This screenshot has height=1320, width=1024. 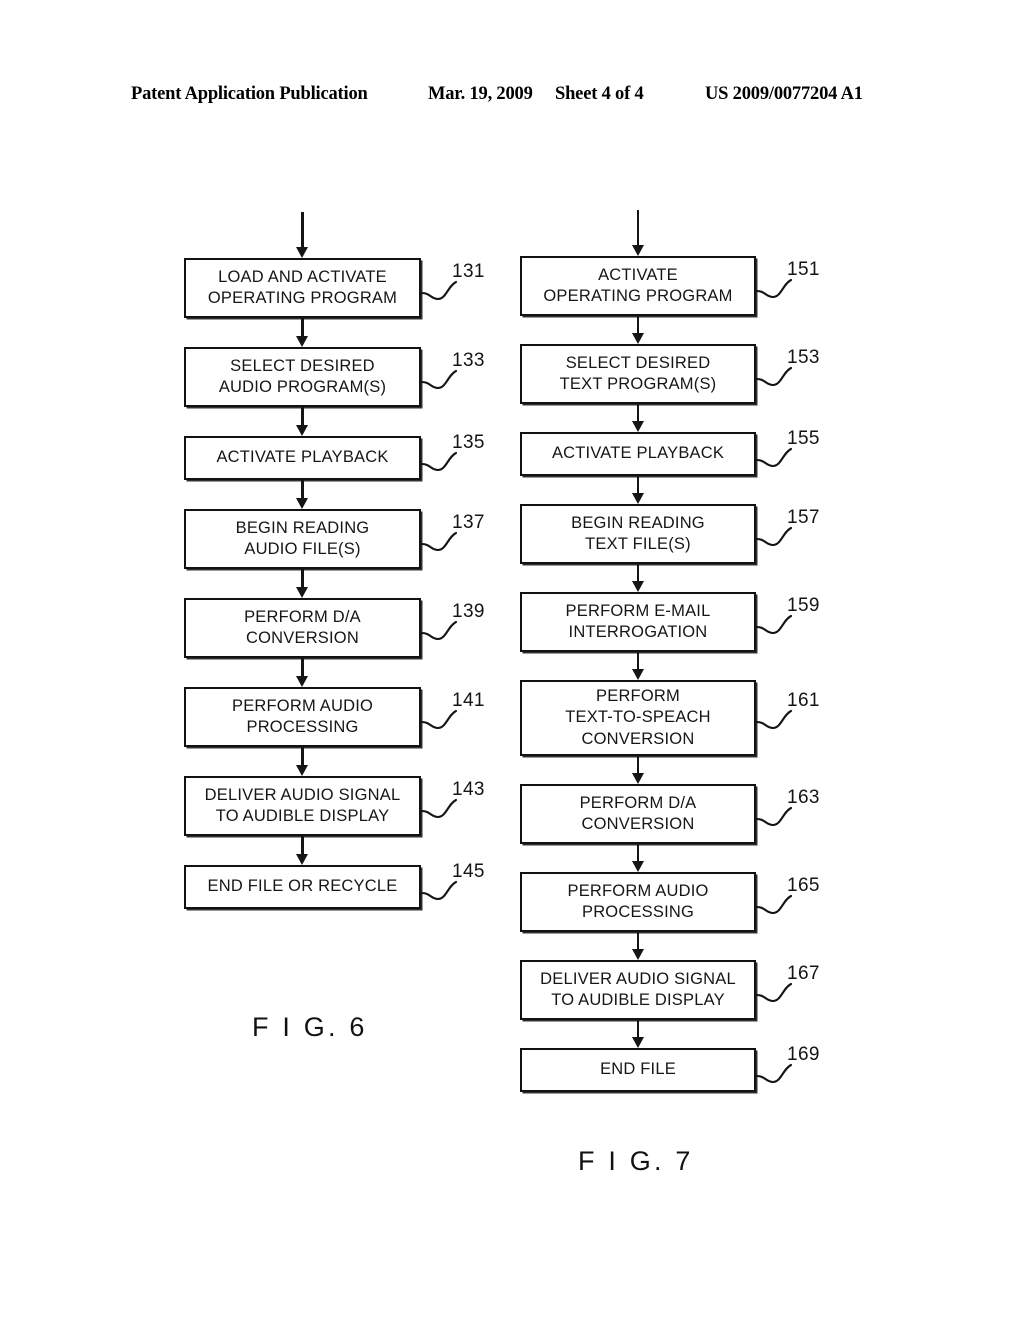 What do you see at coordinates (803, 269) in the screenshot?
I see `reference-numeral-151: 151` at bounding box center [803, 269].